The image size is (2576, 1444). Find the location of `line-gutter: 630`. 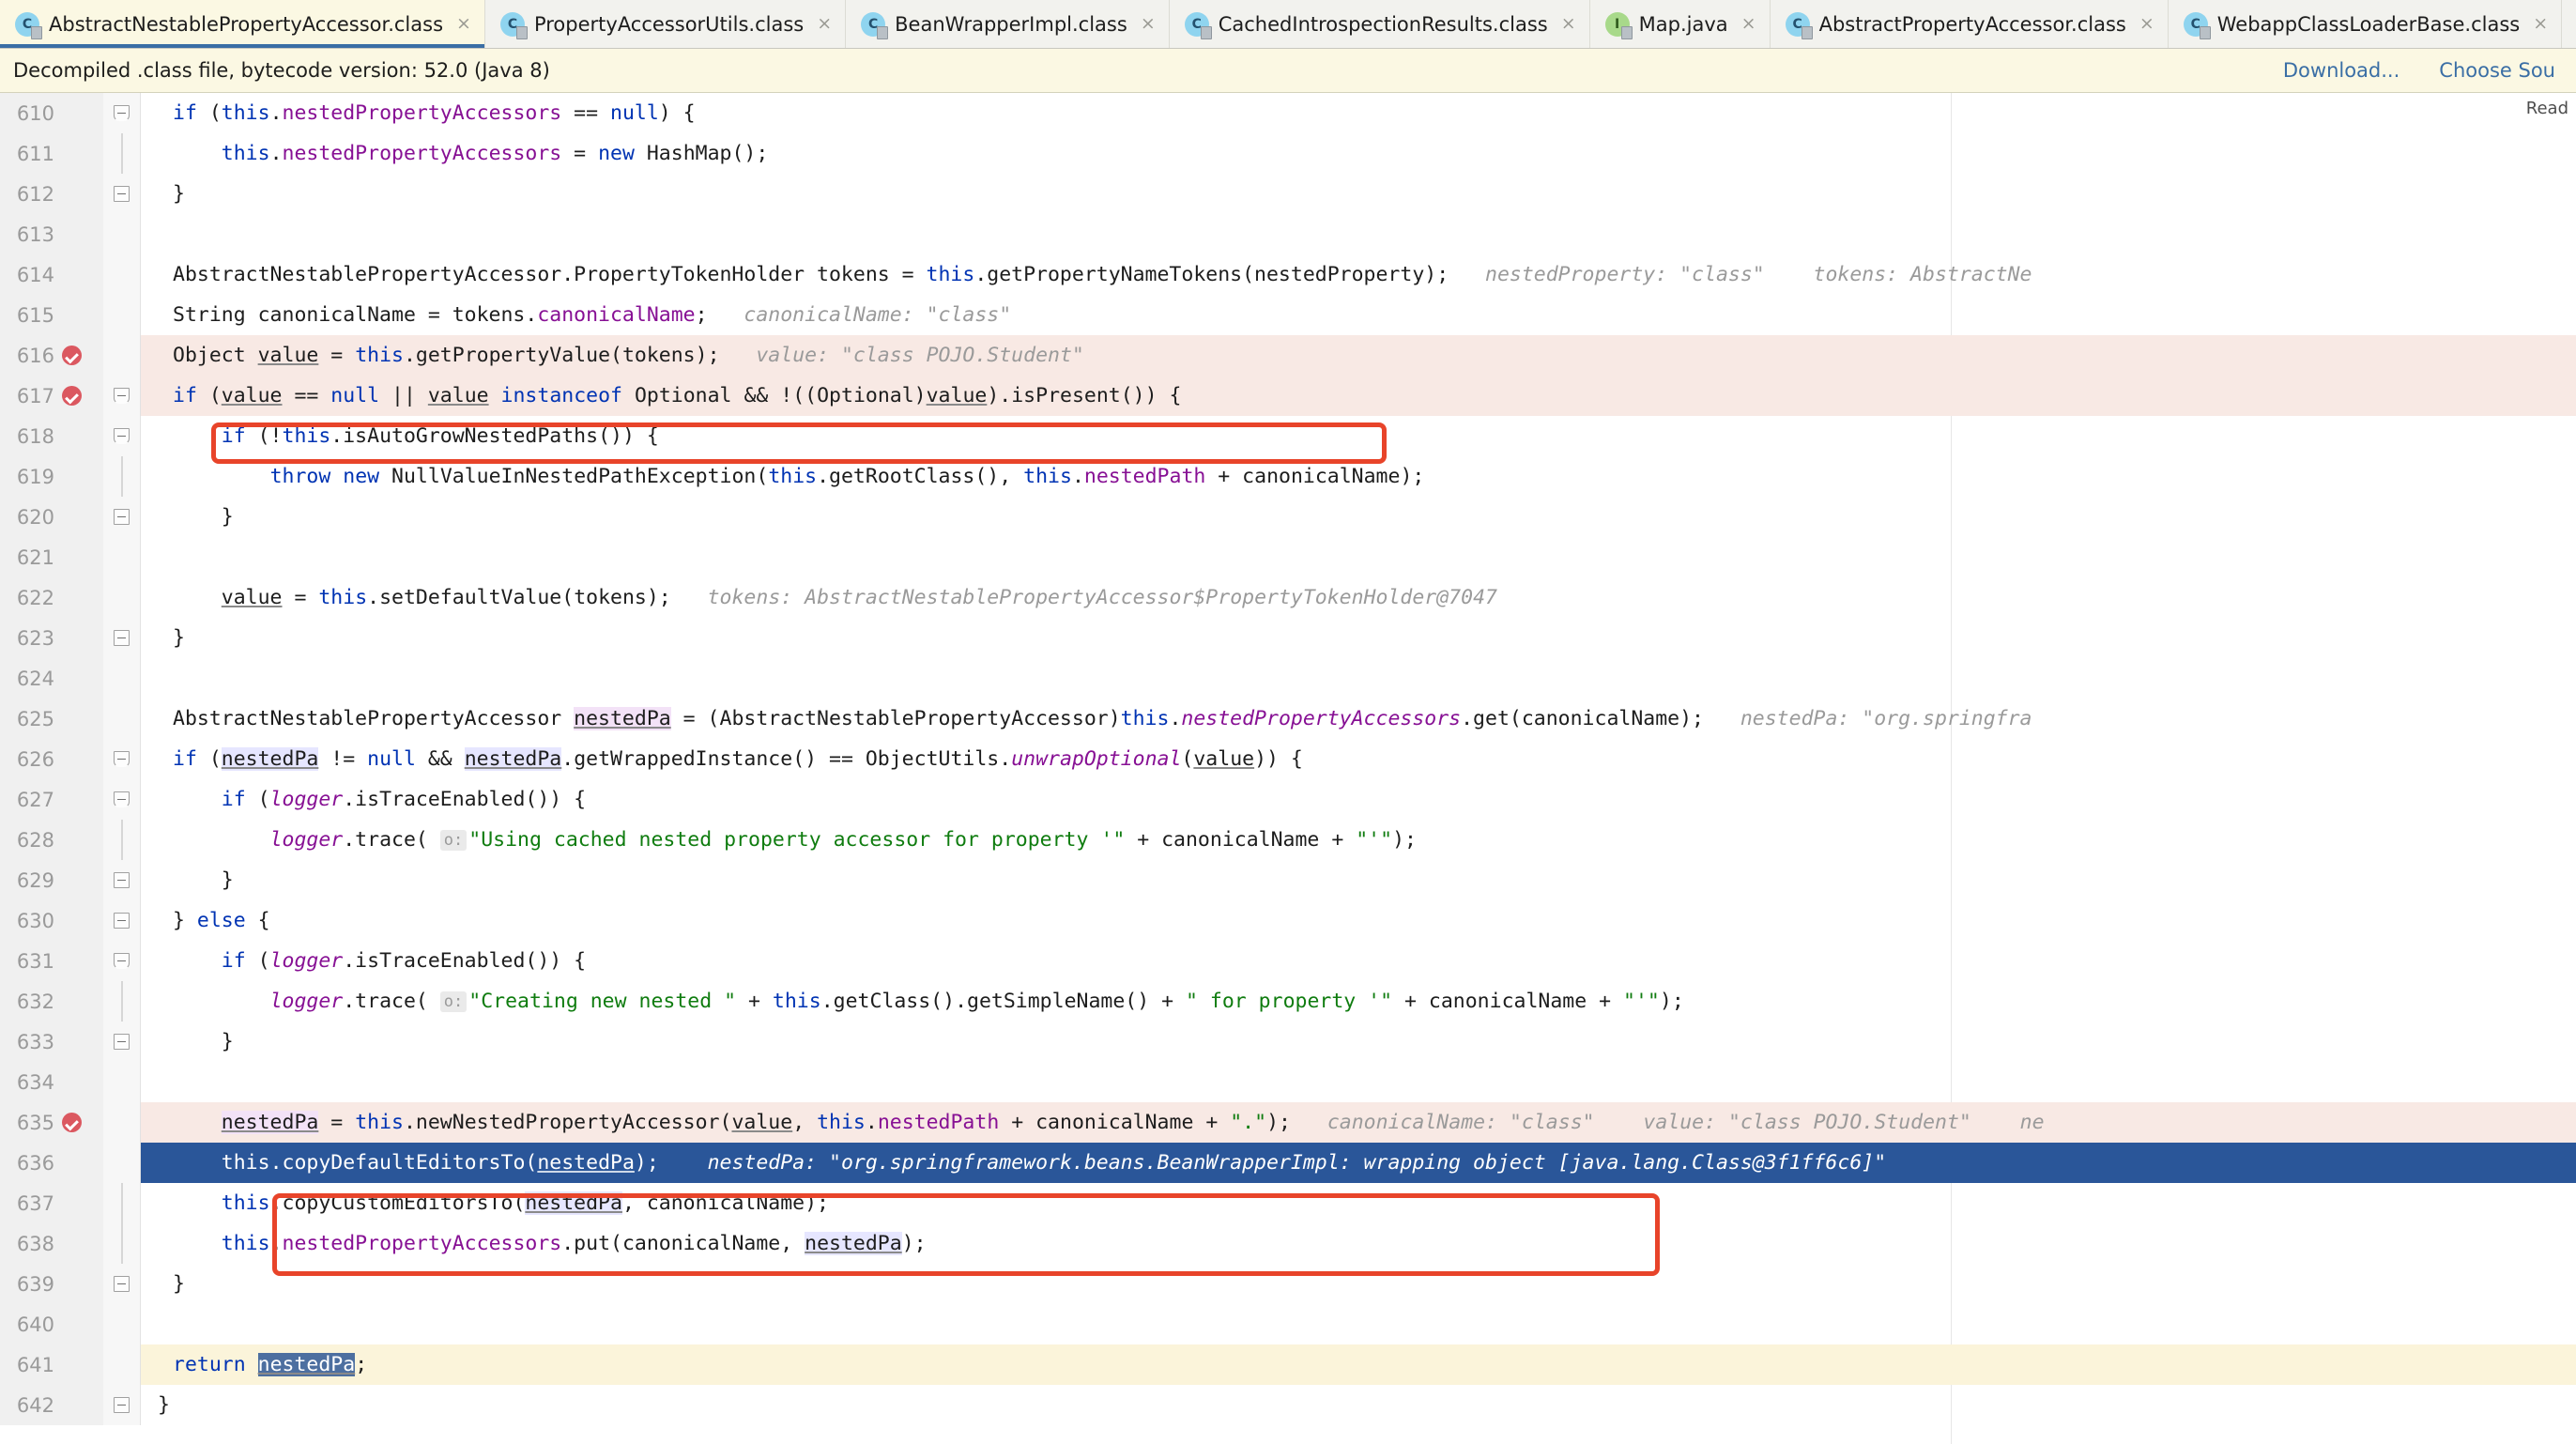

line-gutter: 630 is located at coordinates (51, 920).